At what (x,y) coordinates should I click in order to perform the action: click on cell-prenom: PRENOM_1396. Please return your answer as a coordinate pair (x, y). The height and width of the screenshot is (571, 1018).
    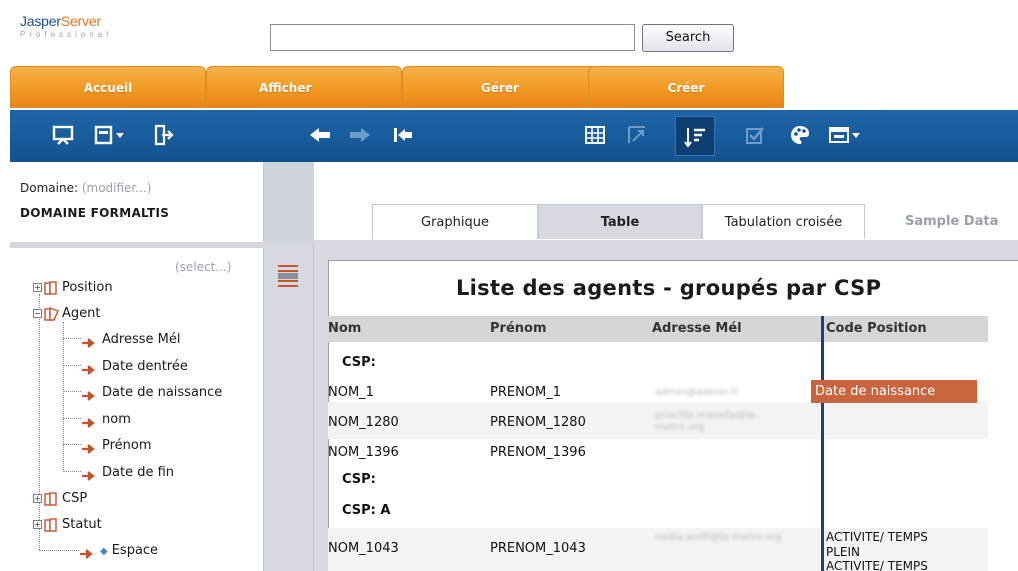
    Looking at the image, I should click on (538, 452).